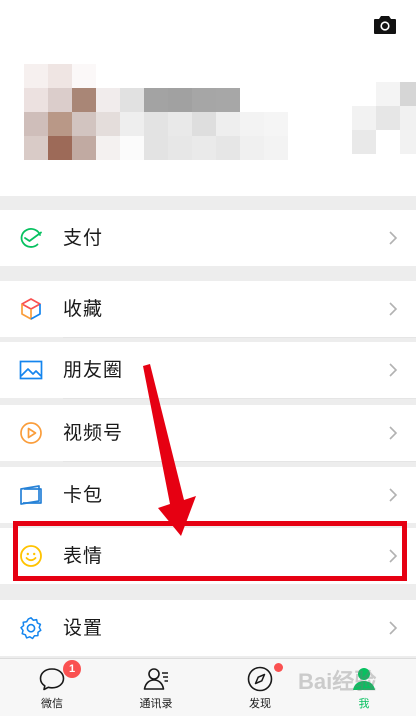 This screenshot has height=716, width=416. I want to click on menu-label: 朋友圈, so click(93, 370).